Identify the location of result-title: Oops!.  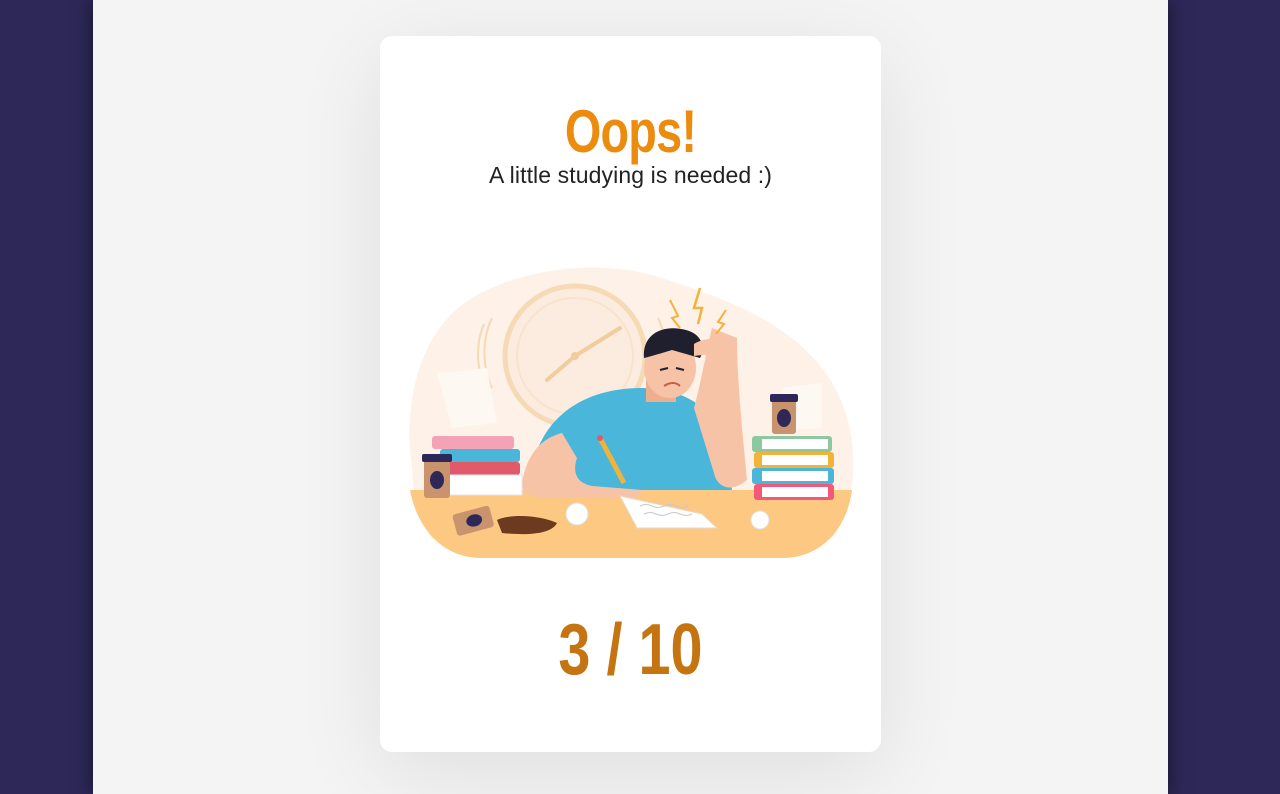
(630, 131).